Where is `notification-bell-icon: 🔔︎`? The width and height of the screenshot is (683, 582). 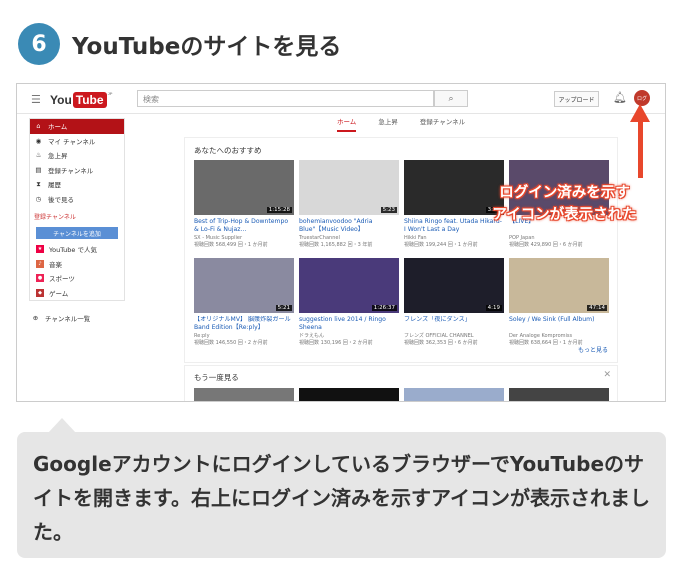
notification-bell-icon: 🔔︎ is located at coordinates (620, 97).